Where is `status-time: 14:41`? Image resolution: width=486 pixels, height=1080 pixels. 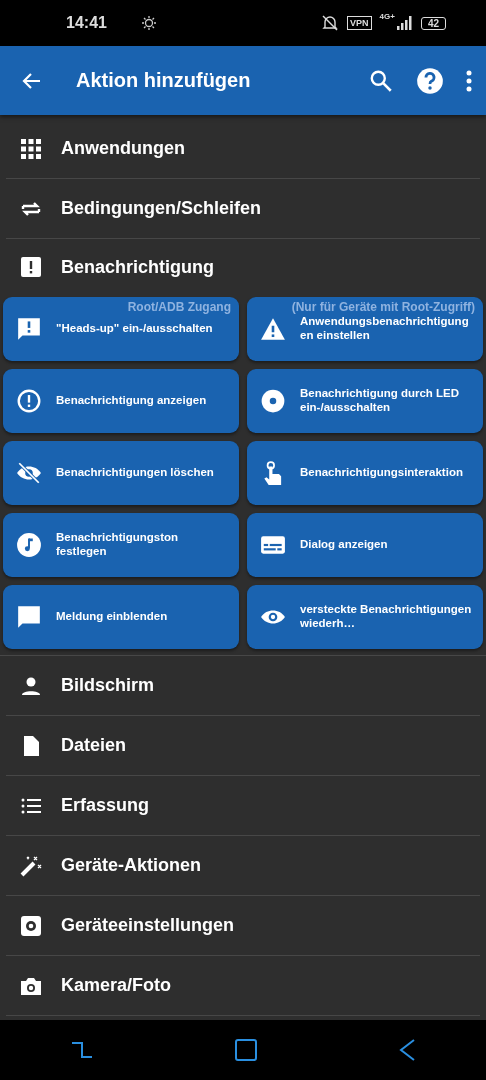 status-time: 14:41 is located at coordinates (86, 23).